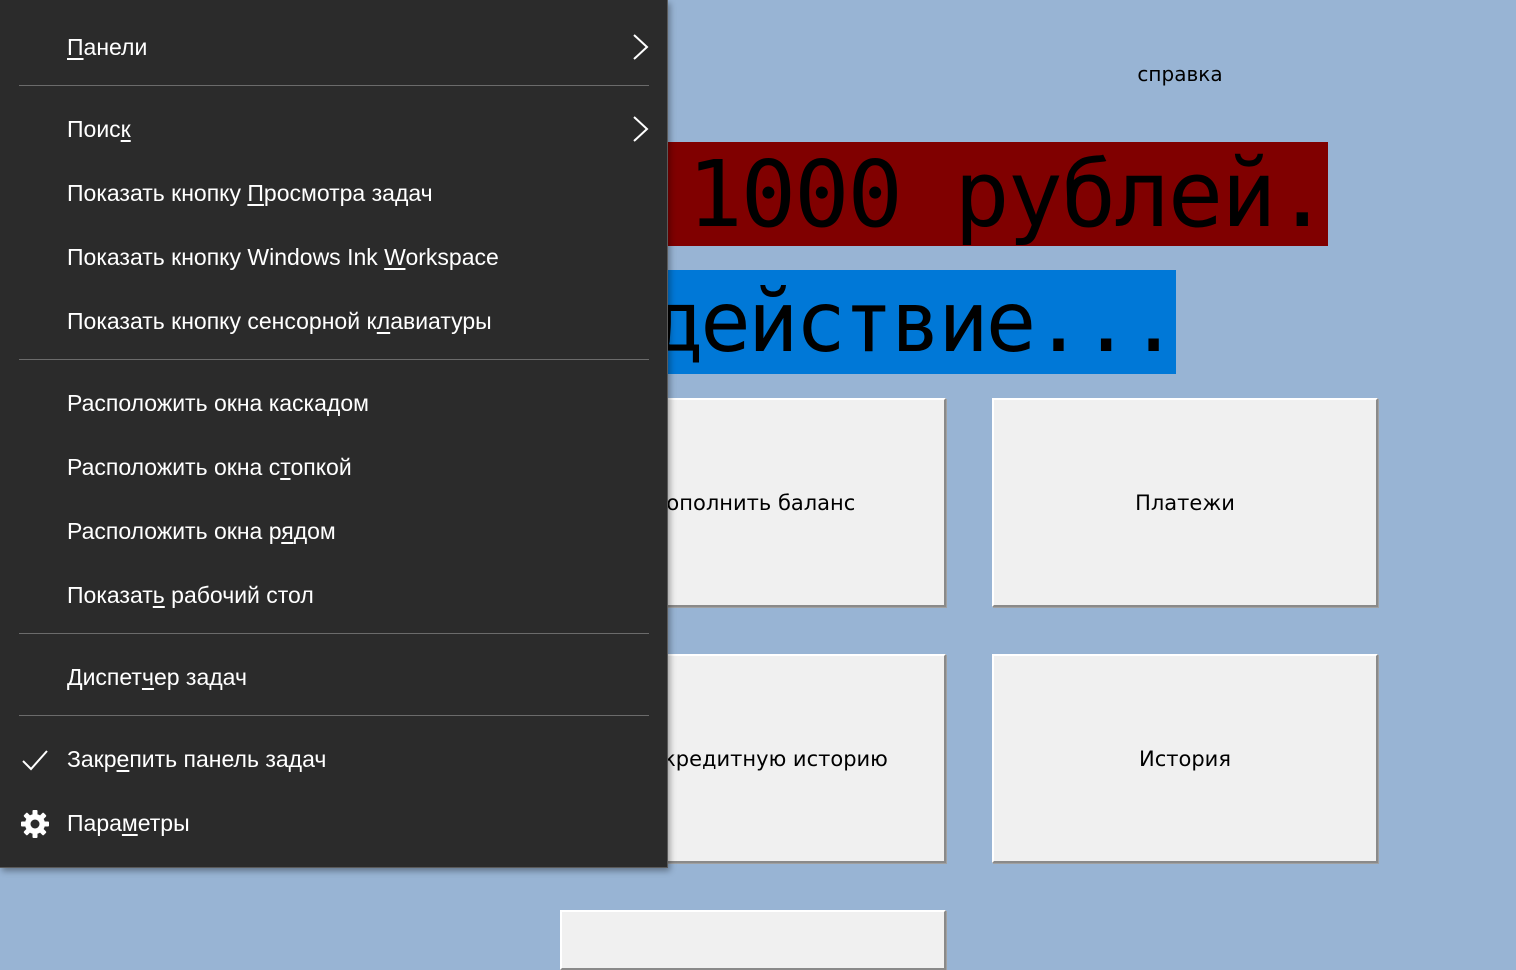 Image resolution: width=1516 pixels, height=970 pixels. I want to click on menu-item-cascade-windows: Расположить окна каскадом, so click(333, 403).